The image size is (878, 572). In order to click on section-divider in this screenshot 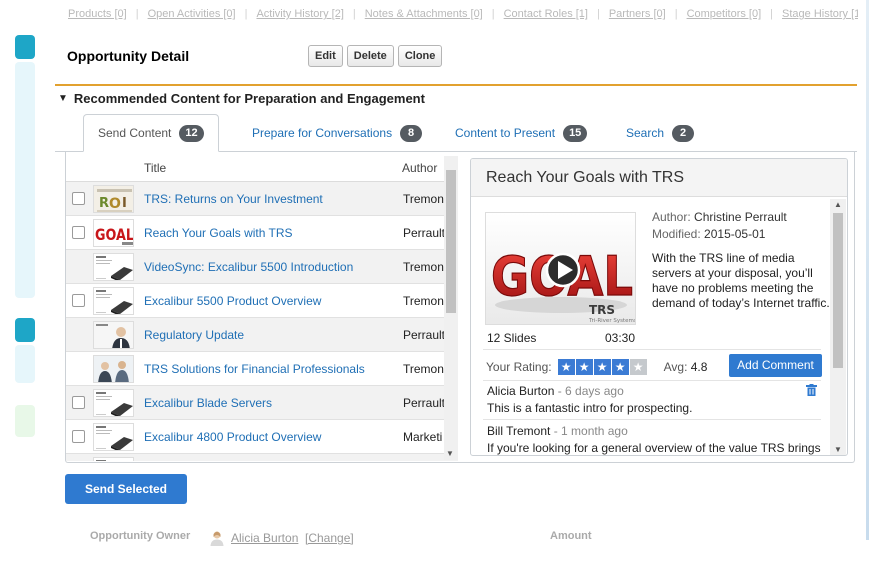, I will do `click(456, 85)`.